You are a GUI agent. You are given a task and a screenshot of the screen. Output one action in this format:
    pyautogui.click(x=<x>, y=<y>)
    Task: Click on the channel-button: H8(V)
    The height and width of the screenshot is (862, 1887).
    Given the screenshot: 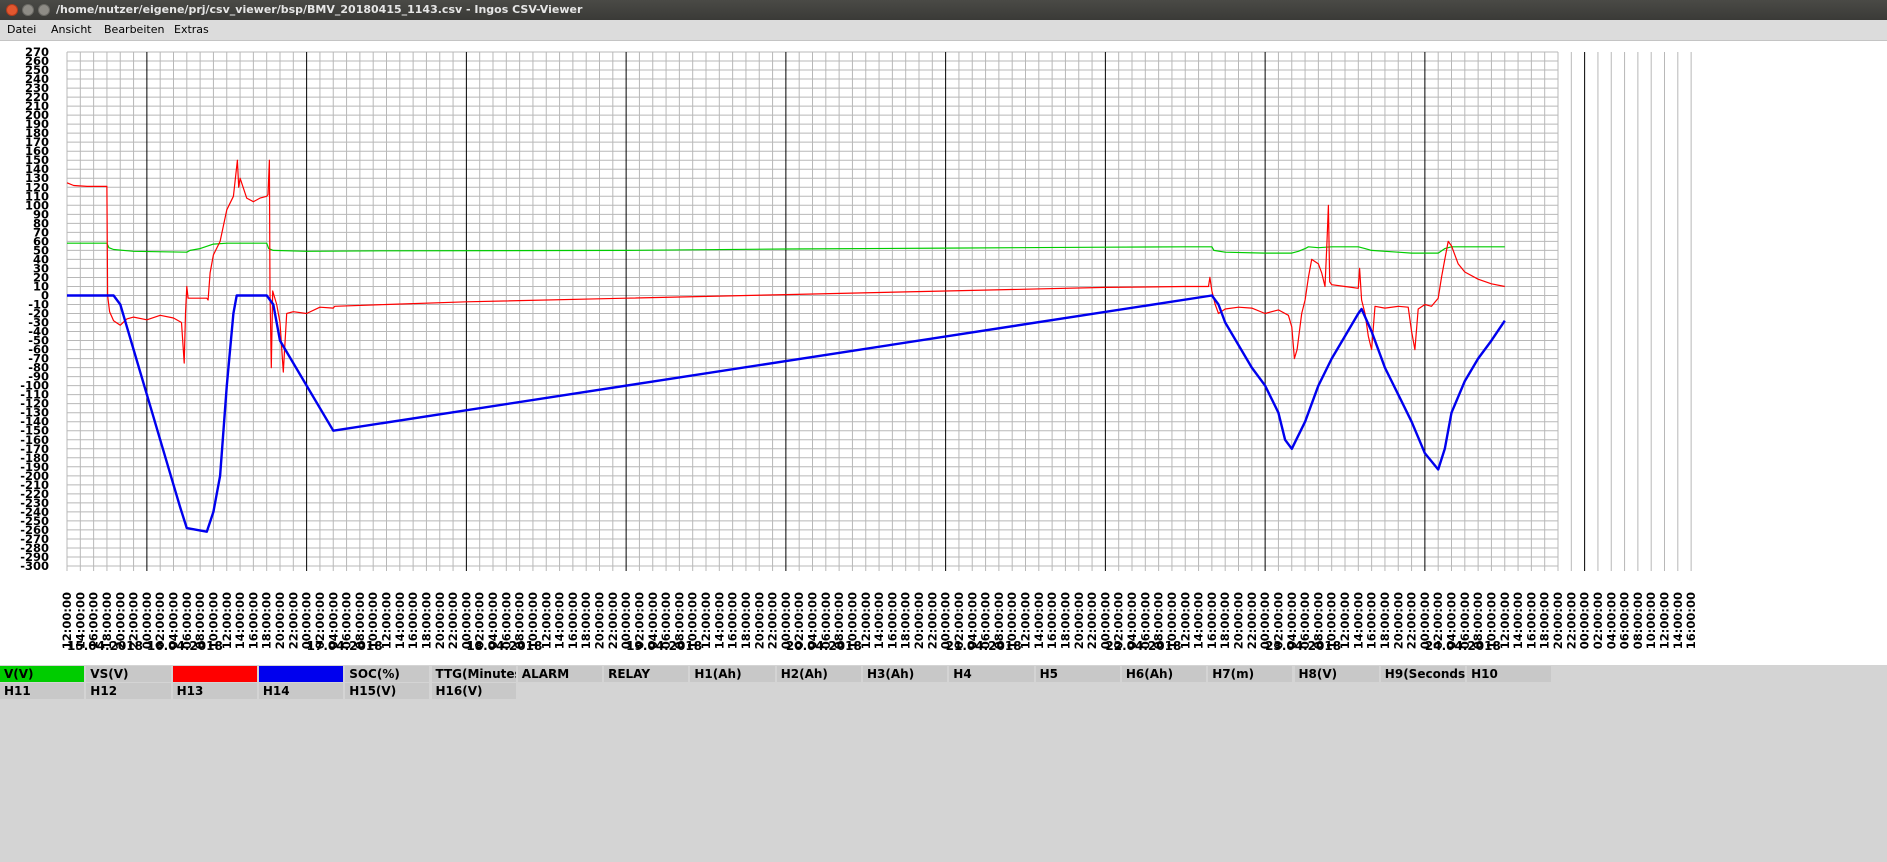 What is the action you would take?
    pyautogui.click(x=1336, y=674)
    